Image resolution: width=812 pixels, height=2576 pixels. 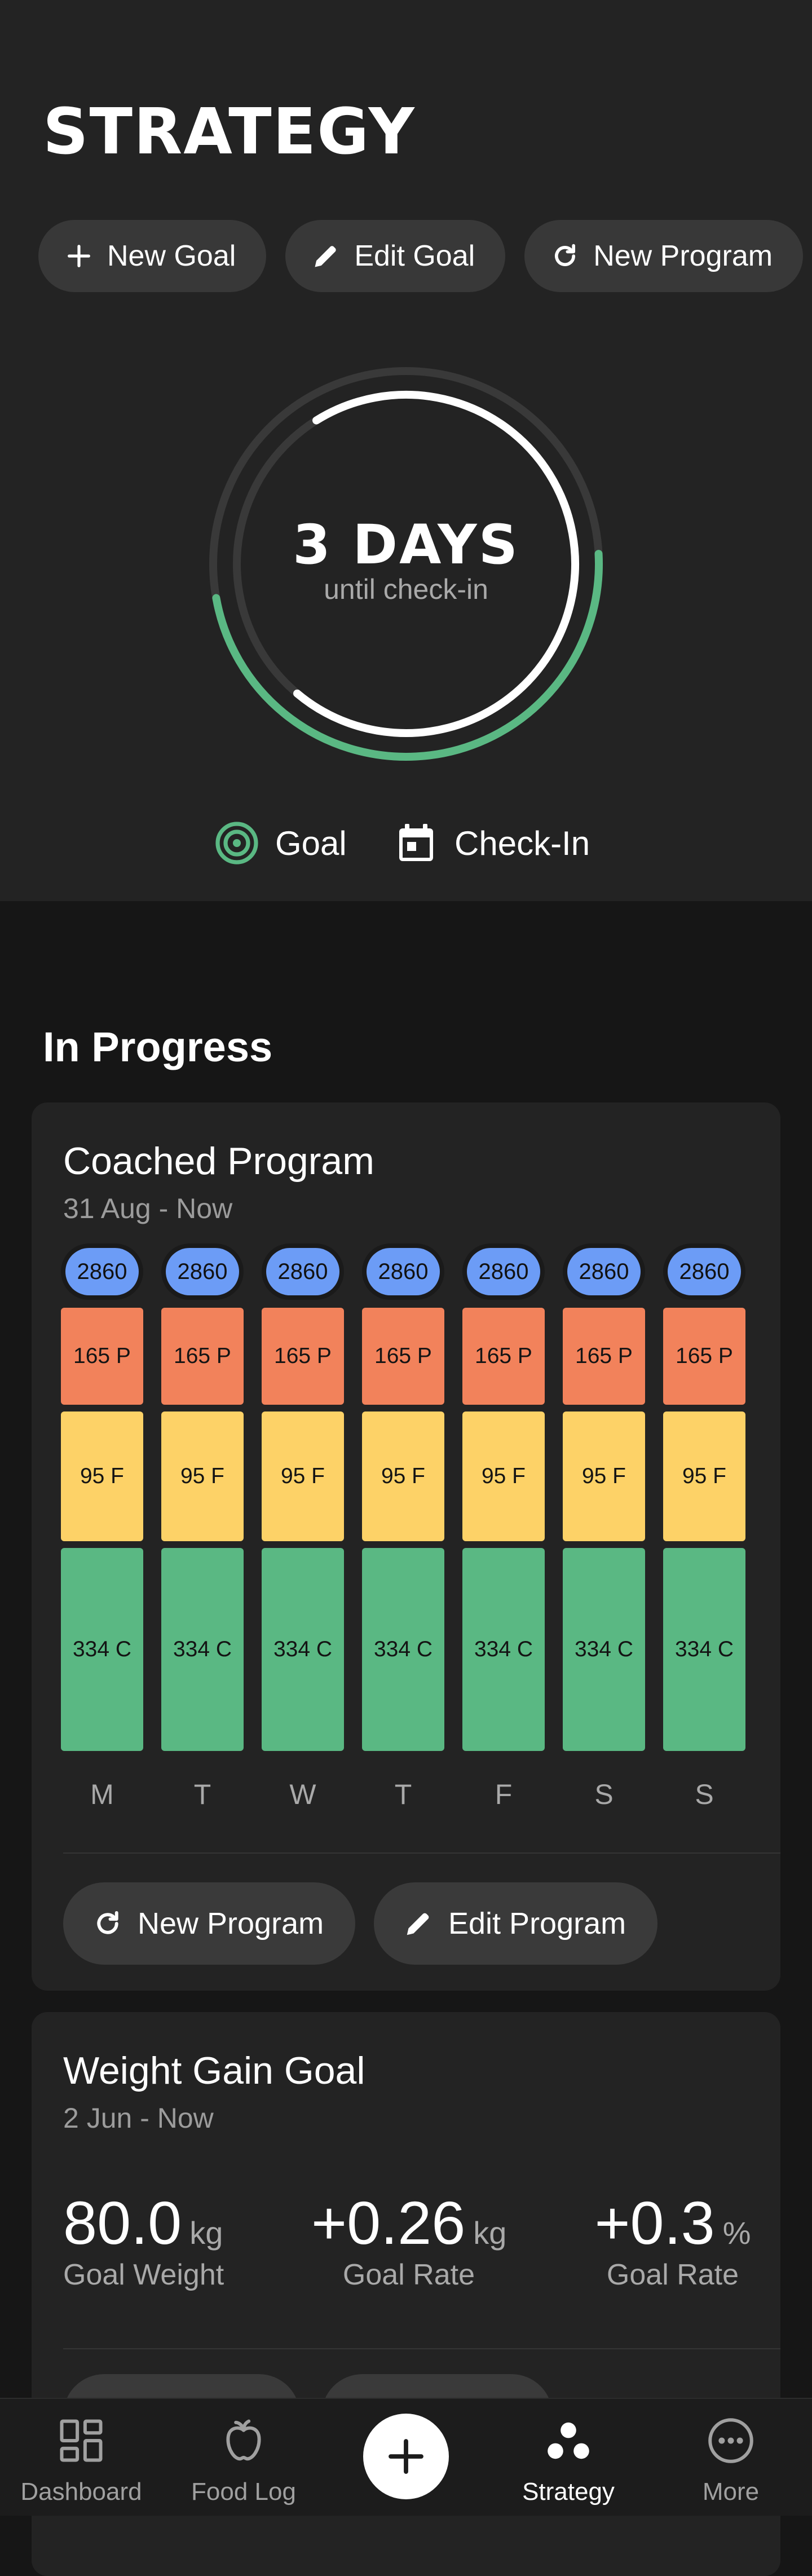 I want to click on legend-checkin: Check-In, so click(x=492, y=843).